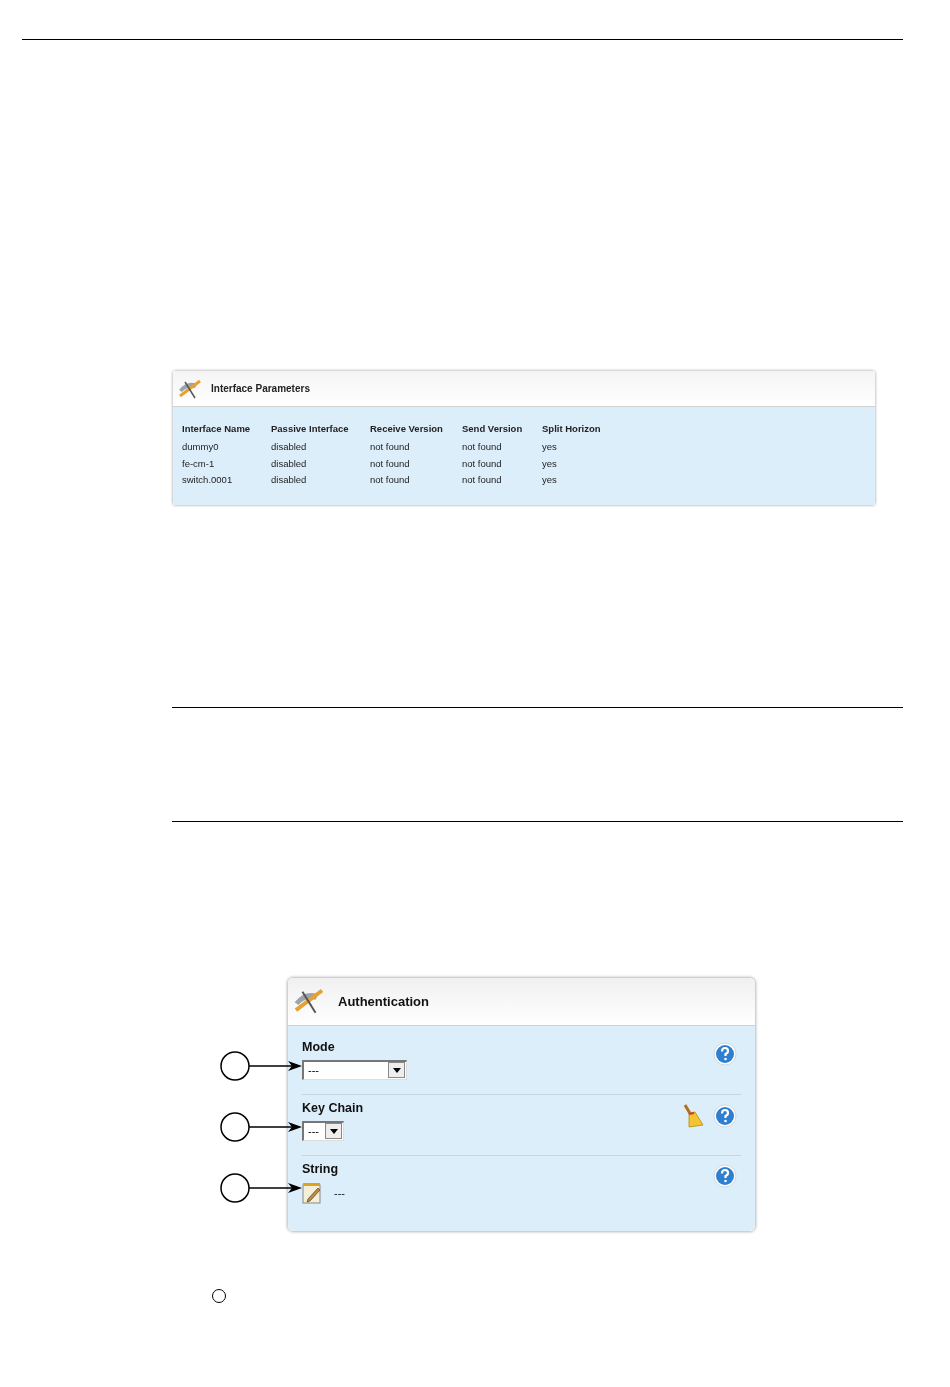 Image resolution: width=950 pixels, height=1387 pixels. I want to click on column-header: Passive Interface, so click(320, 431).